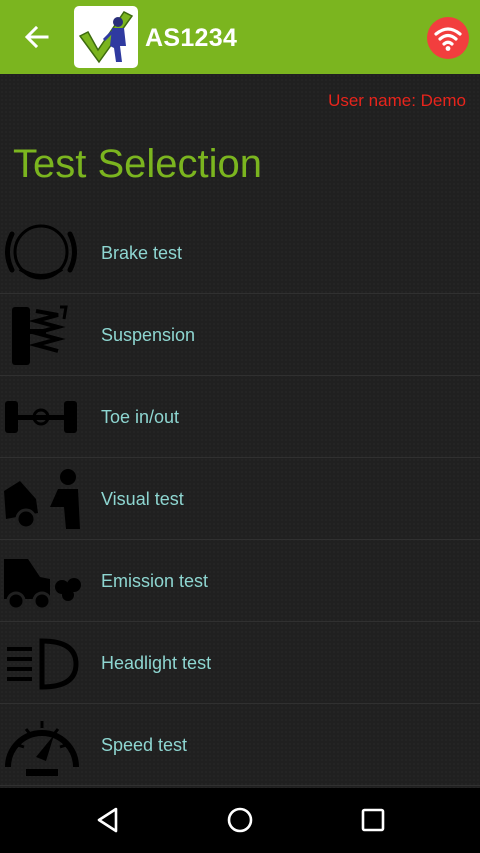 The image size is (480, 853). I want to click on back-button, so click(37, 37).